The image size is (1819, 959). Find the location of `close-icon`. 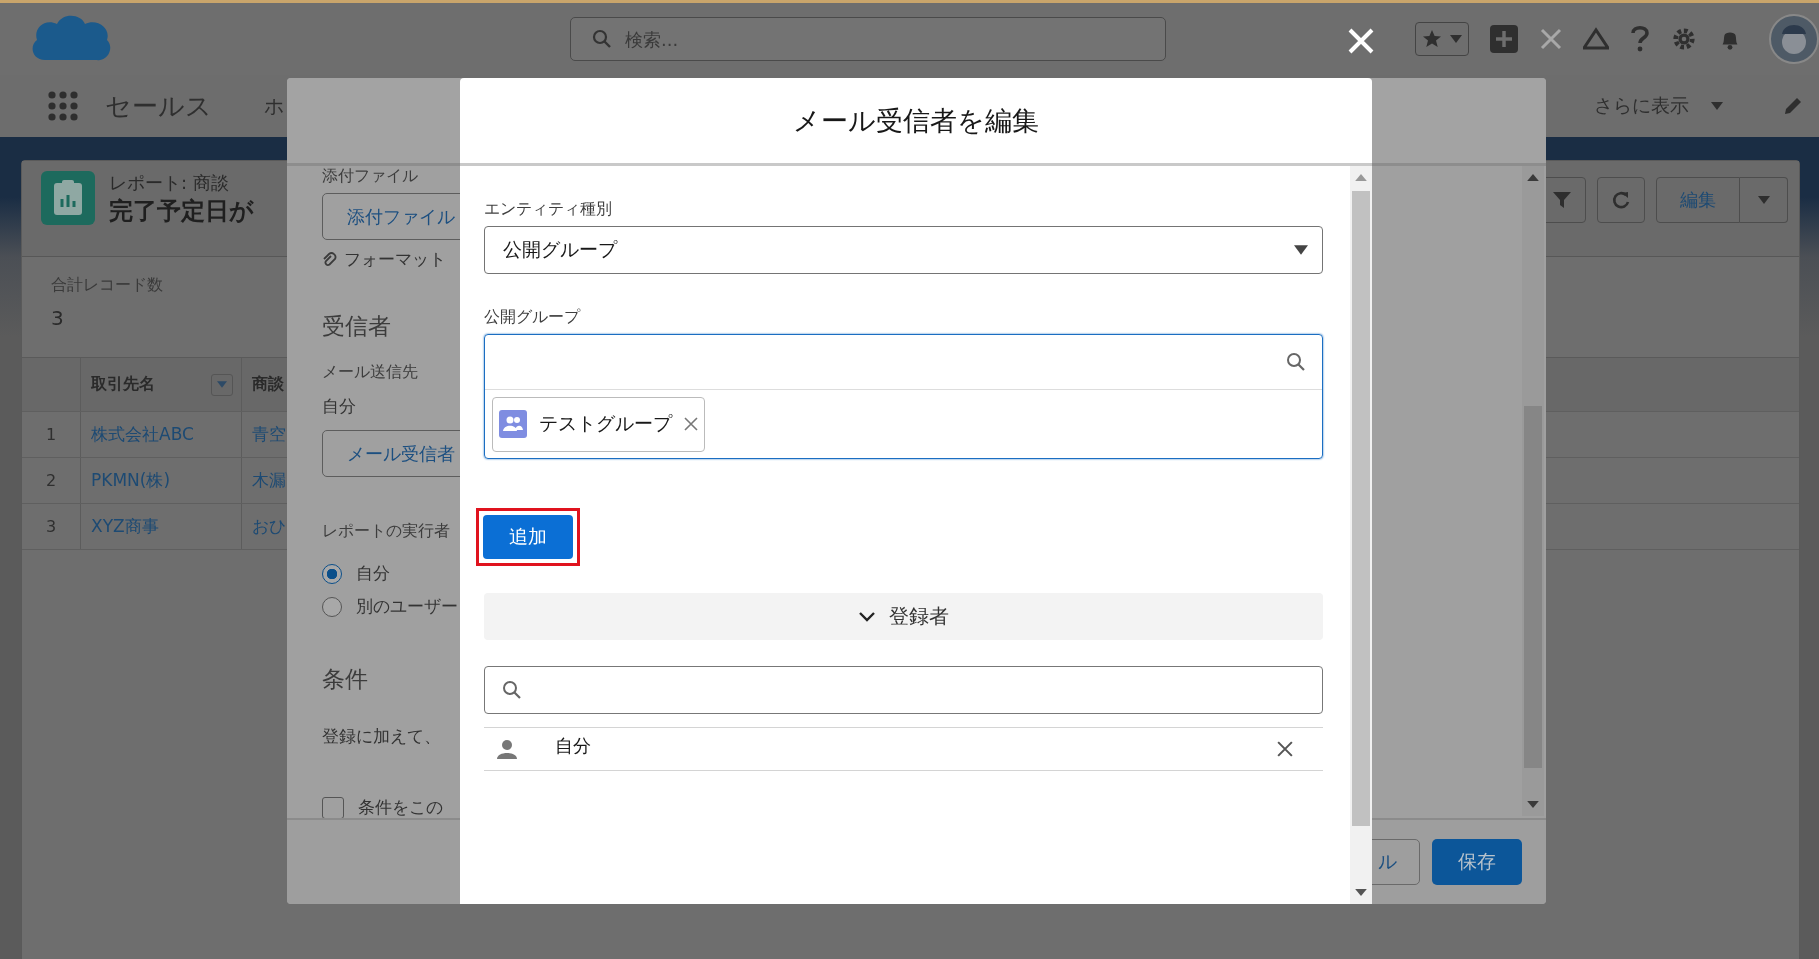

close-icon is located at coordinates (1551, 39).